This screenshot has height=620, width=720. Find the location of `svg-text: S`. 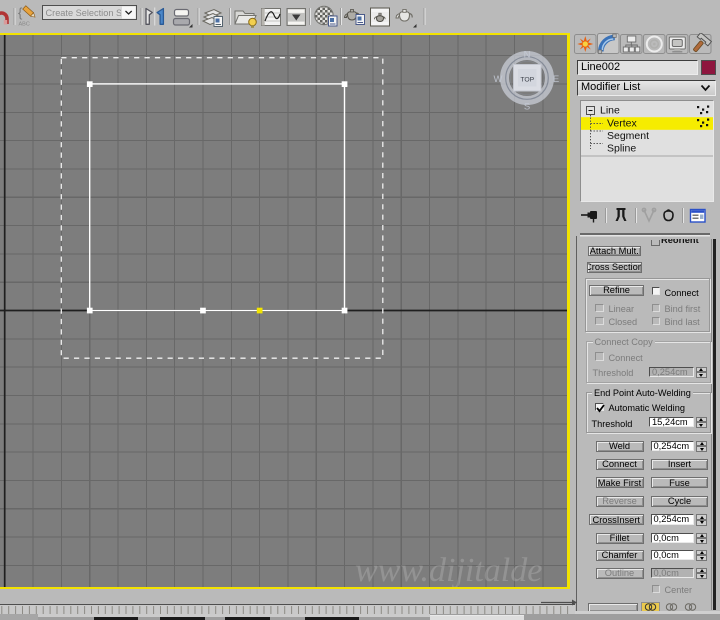

svg-text: S is located at coordinates (527, 107).